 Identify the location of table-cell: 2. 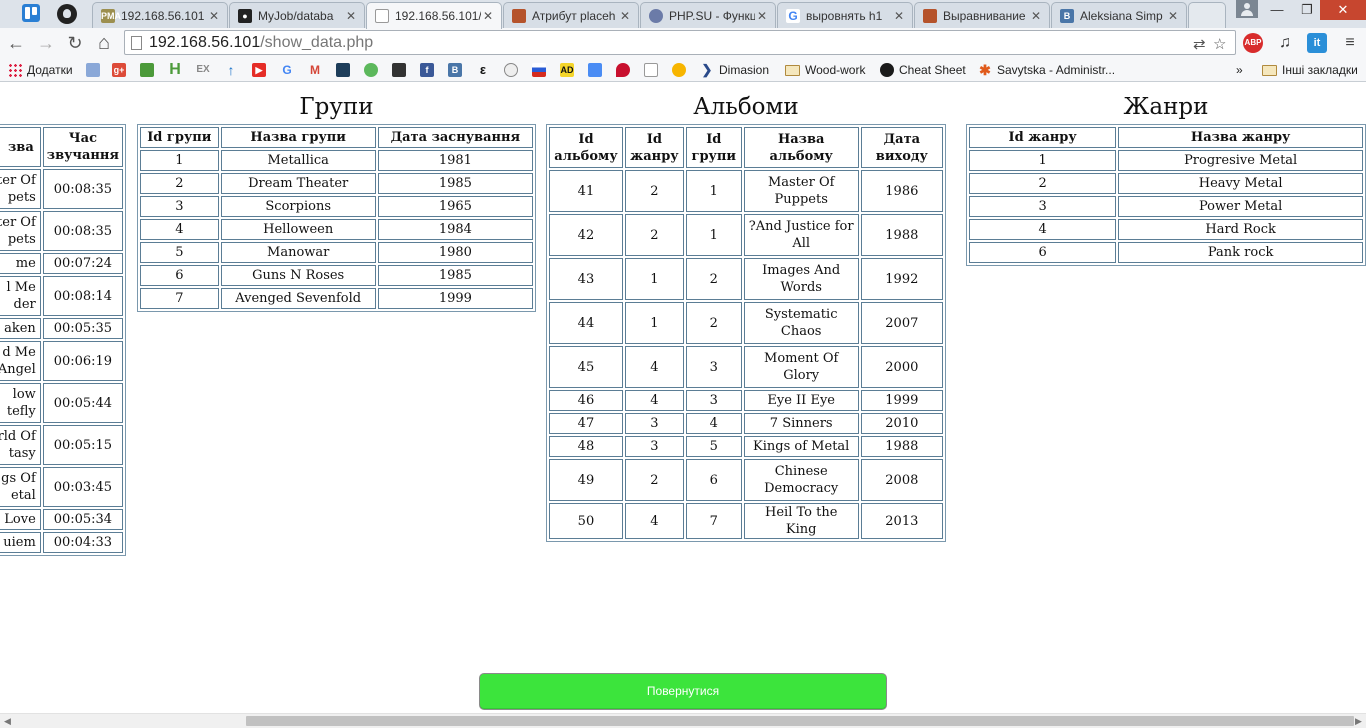
(654, 480).